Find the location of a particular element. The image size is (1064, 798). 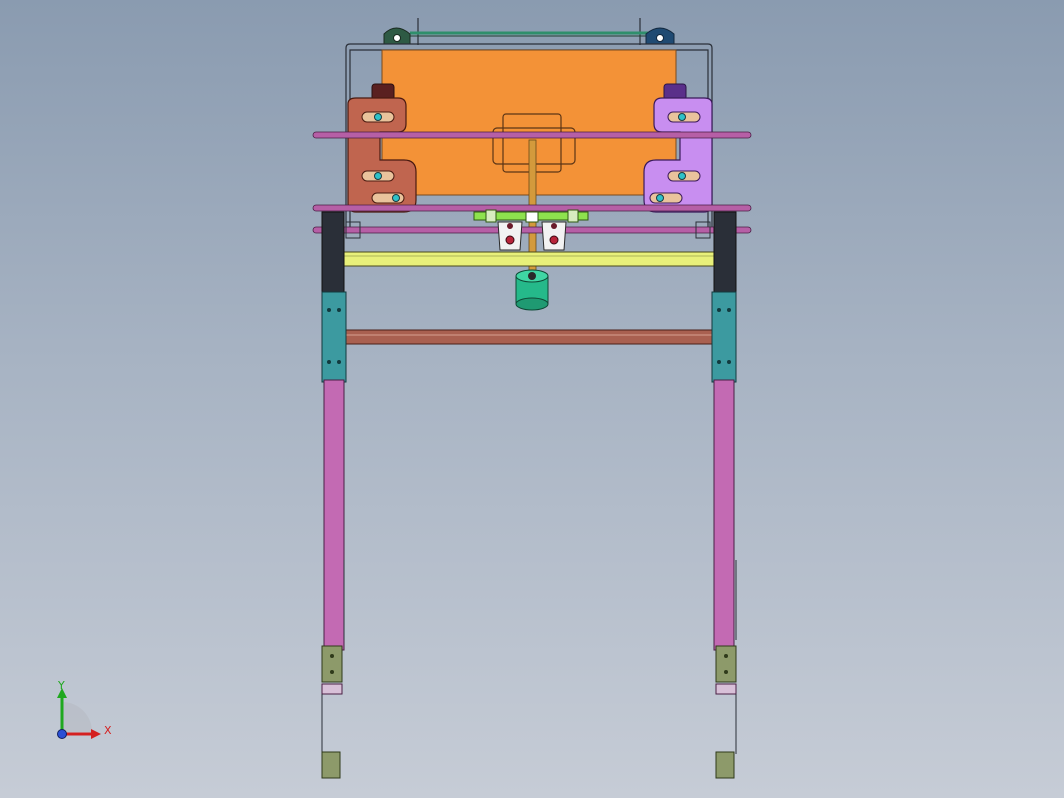

green-carriage is located at coordinates (531, 216).